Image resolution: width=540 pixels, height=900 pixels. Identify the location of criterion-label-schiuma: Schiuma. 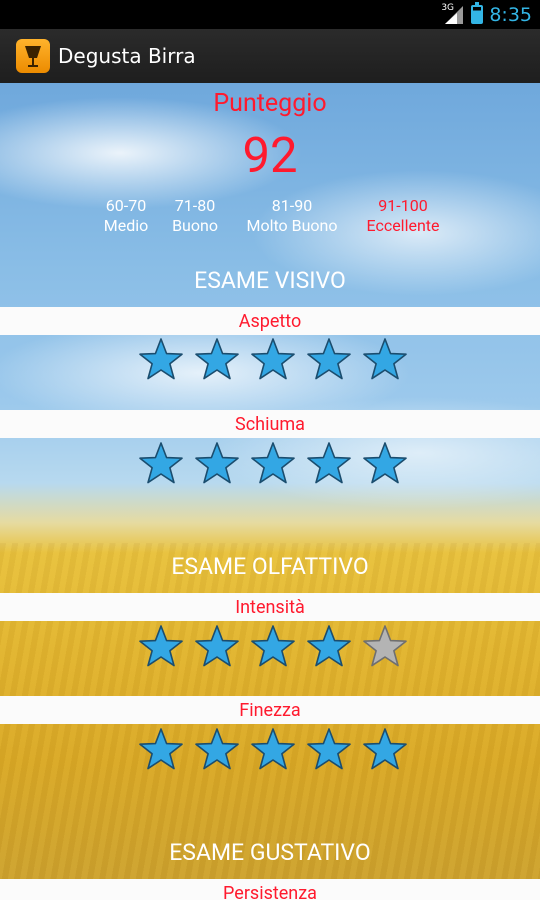
(270, 424).